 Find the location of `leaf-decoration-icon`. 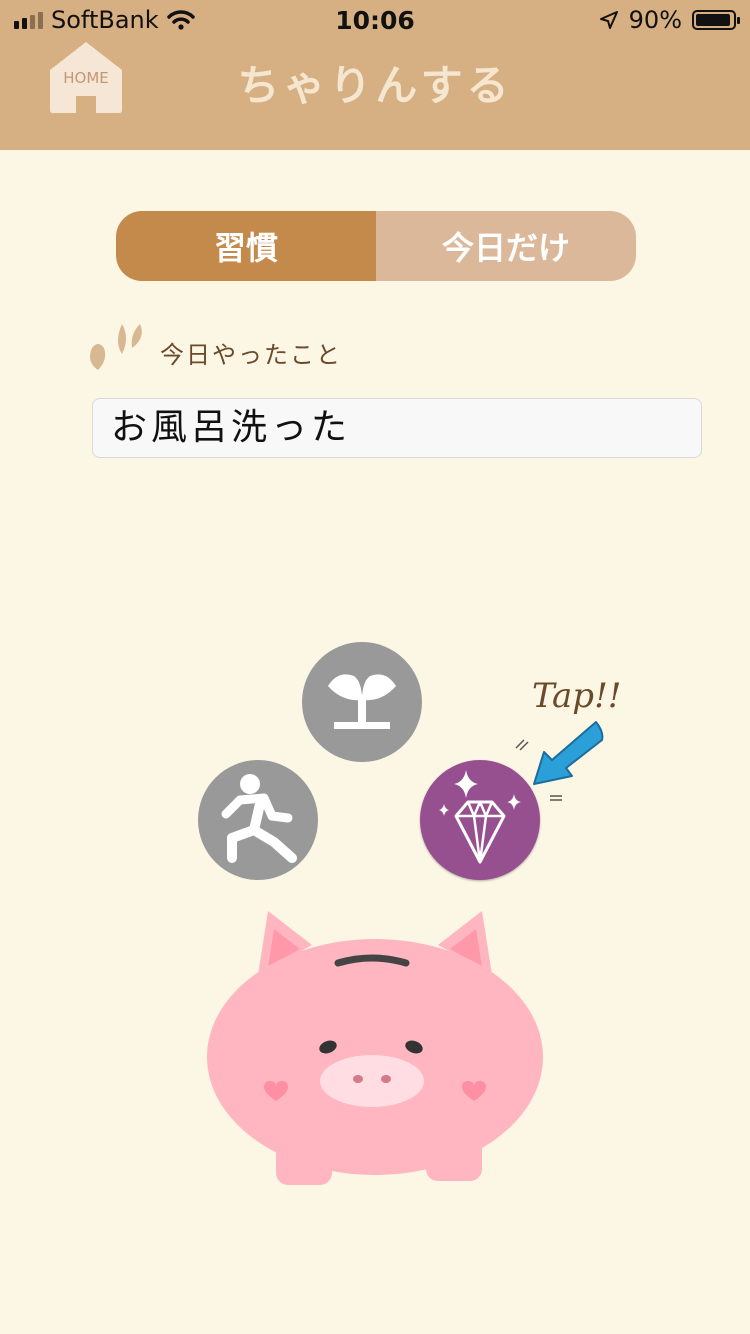

leaf-decoration-icon is located at coordinates (116, 347).